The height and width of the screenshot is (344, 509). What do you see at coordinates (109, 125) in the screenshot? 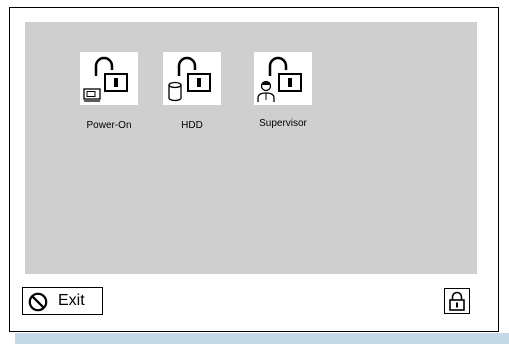
I see `power-on-password-label: Power-On` at bounding box center [109, 125].